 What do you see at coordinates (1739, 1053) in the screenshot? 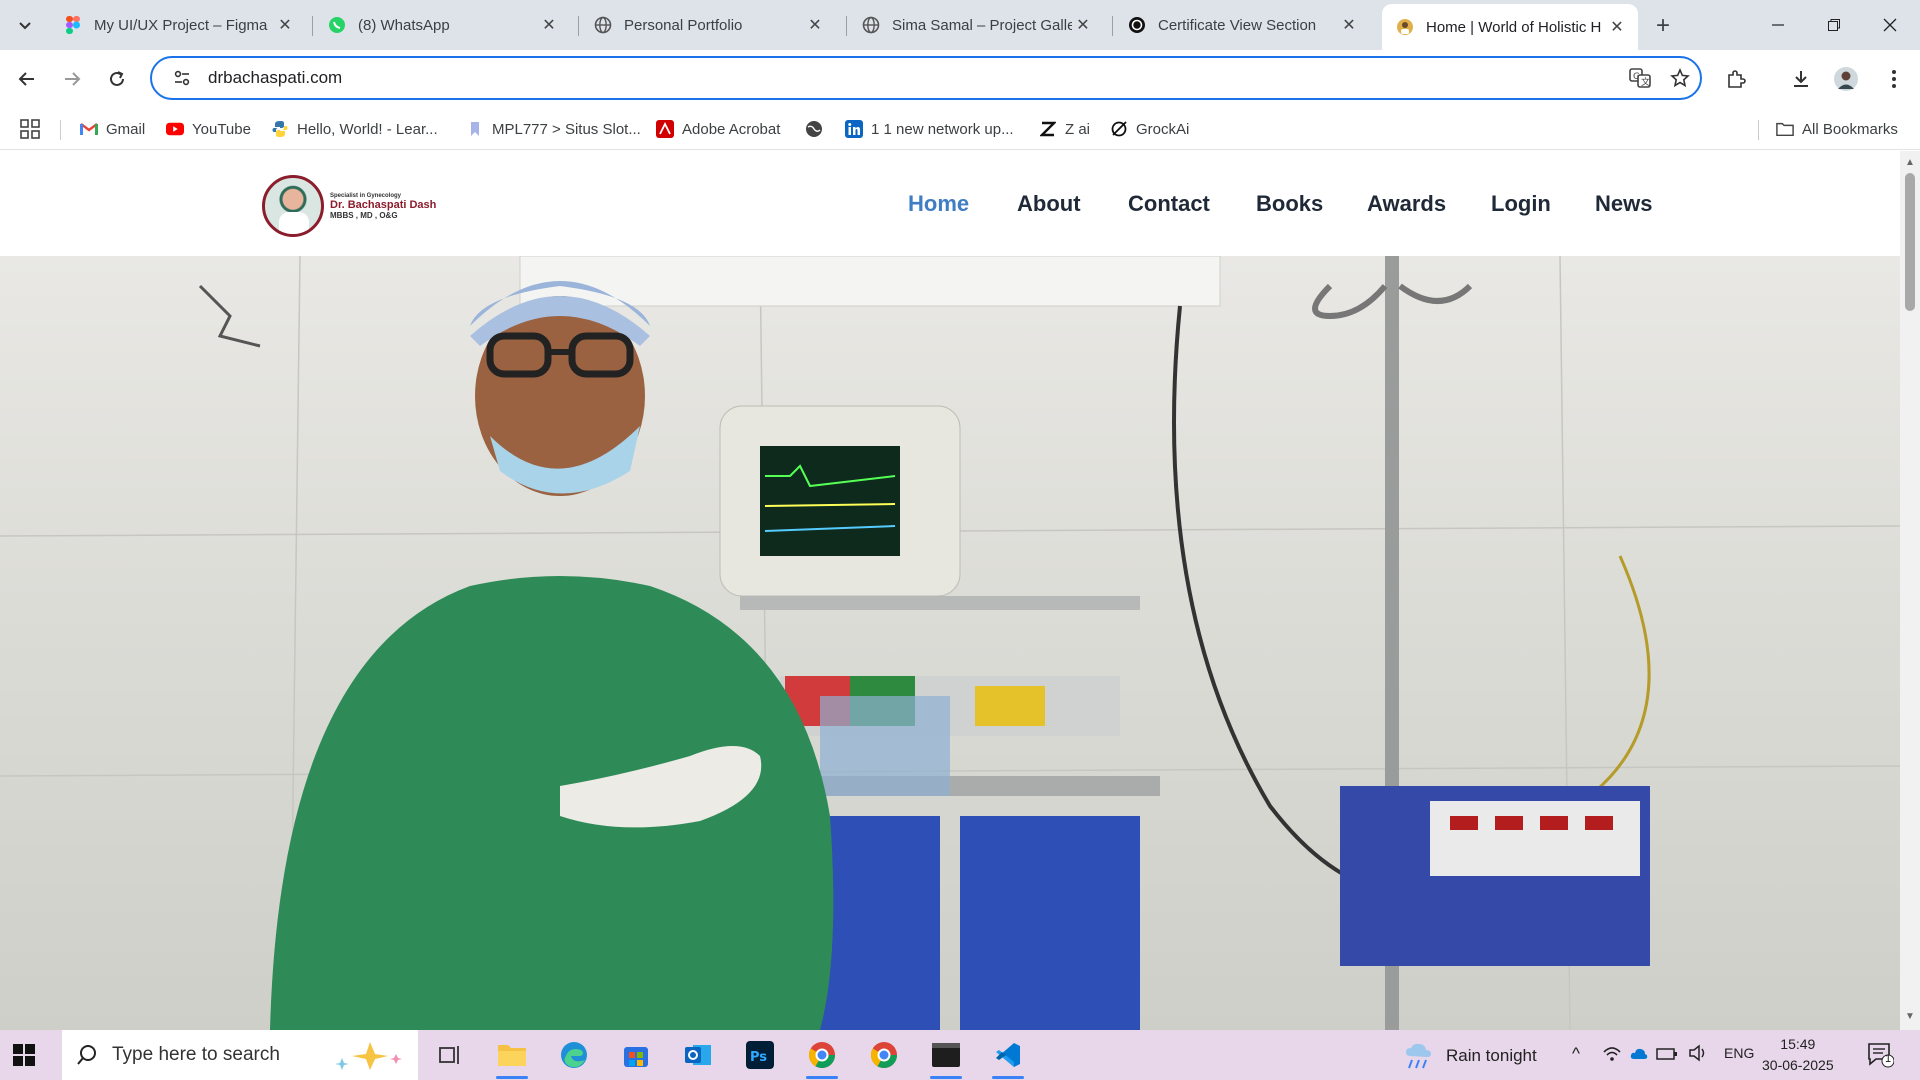
I see `language-indicator: ENG` at bounding box center [1739, 1053].